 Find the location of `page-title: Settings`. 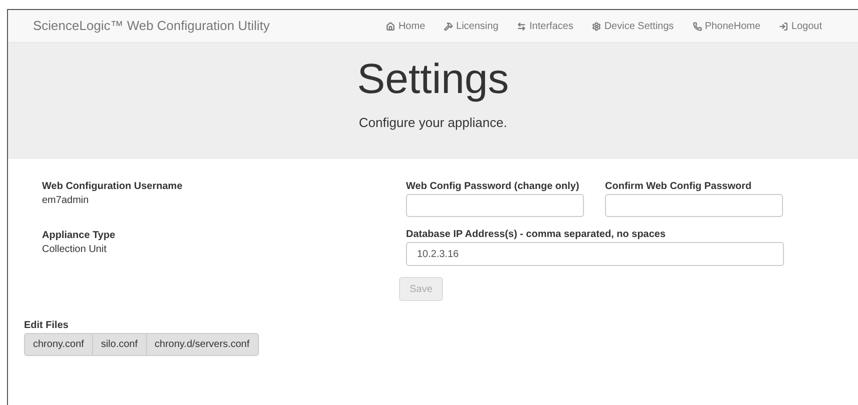

page-title: Settings is located at coordinates (433, 79).